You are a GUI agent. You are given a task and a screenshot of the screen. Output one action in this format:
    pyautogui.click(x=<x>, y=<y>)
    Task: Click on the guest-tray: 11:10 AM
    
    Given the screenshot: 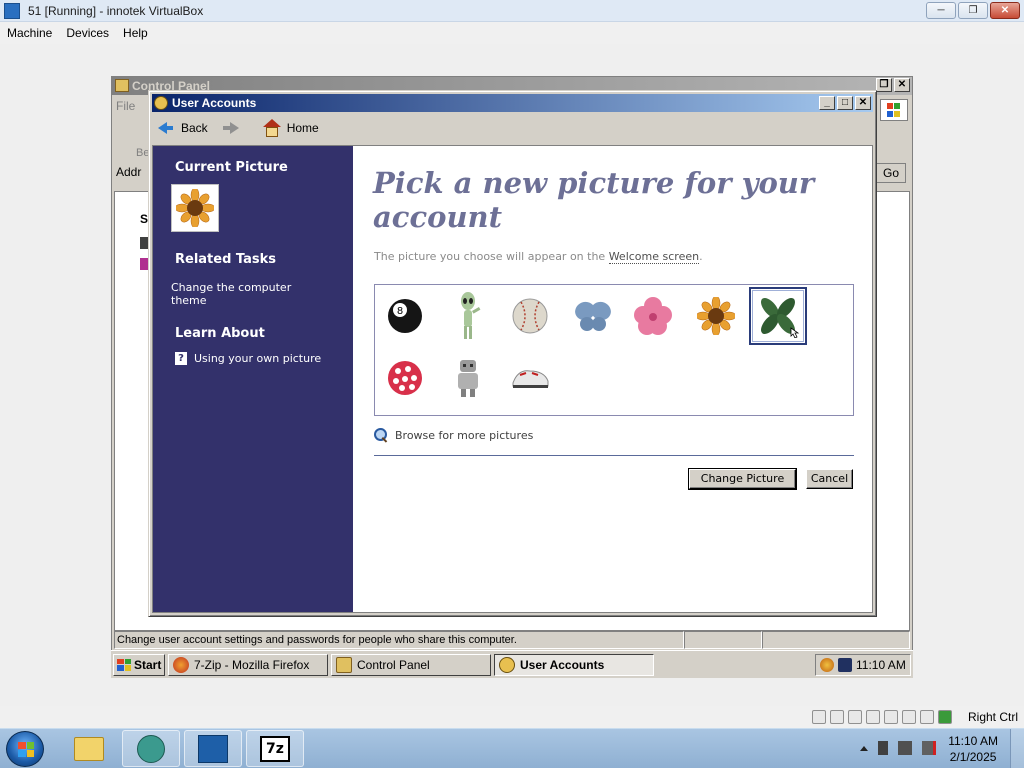 What is the action you would take?
    pyautogui.click(x=863, y=665)
    